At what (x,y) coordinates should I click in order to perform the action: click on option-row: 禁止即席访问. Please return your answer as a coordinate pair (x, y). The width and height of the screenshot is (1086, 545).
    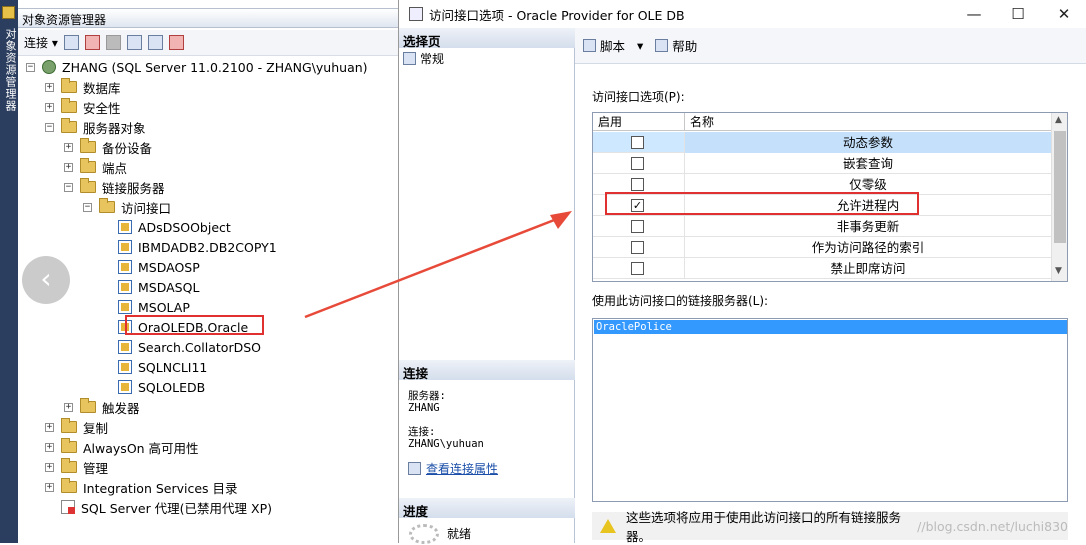
    Looking at the image, I should click on (822, 268).